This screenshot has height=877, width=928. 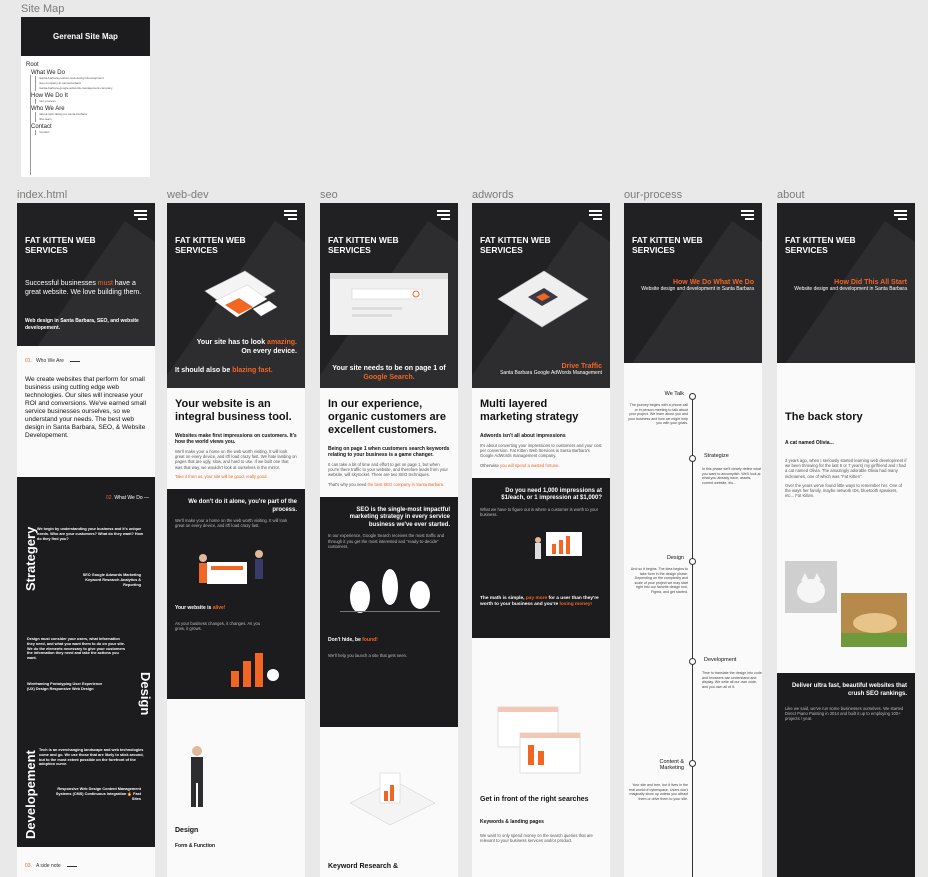 I want to click on cat-photo-icon, so click(x=811, y=587).